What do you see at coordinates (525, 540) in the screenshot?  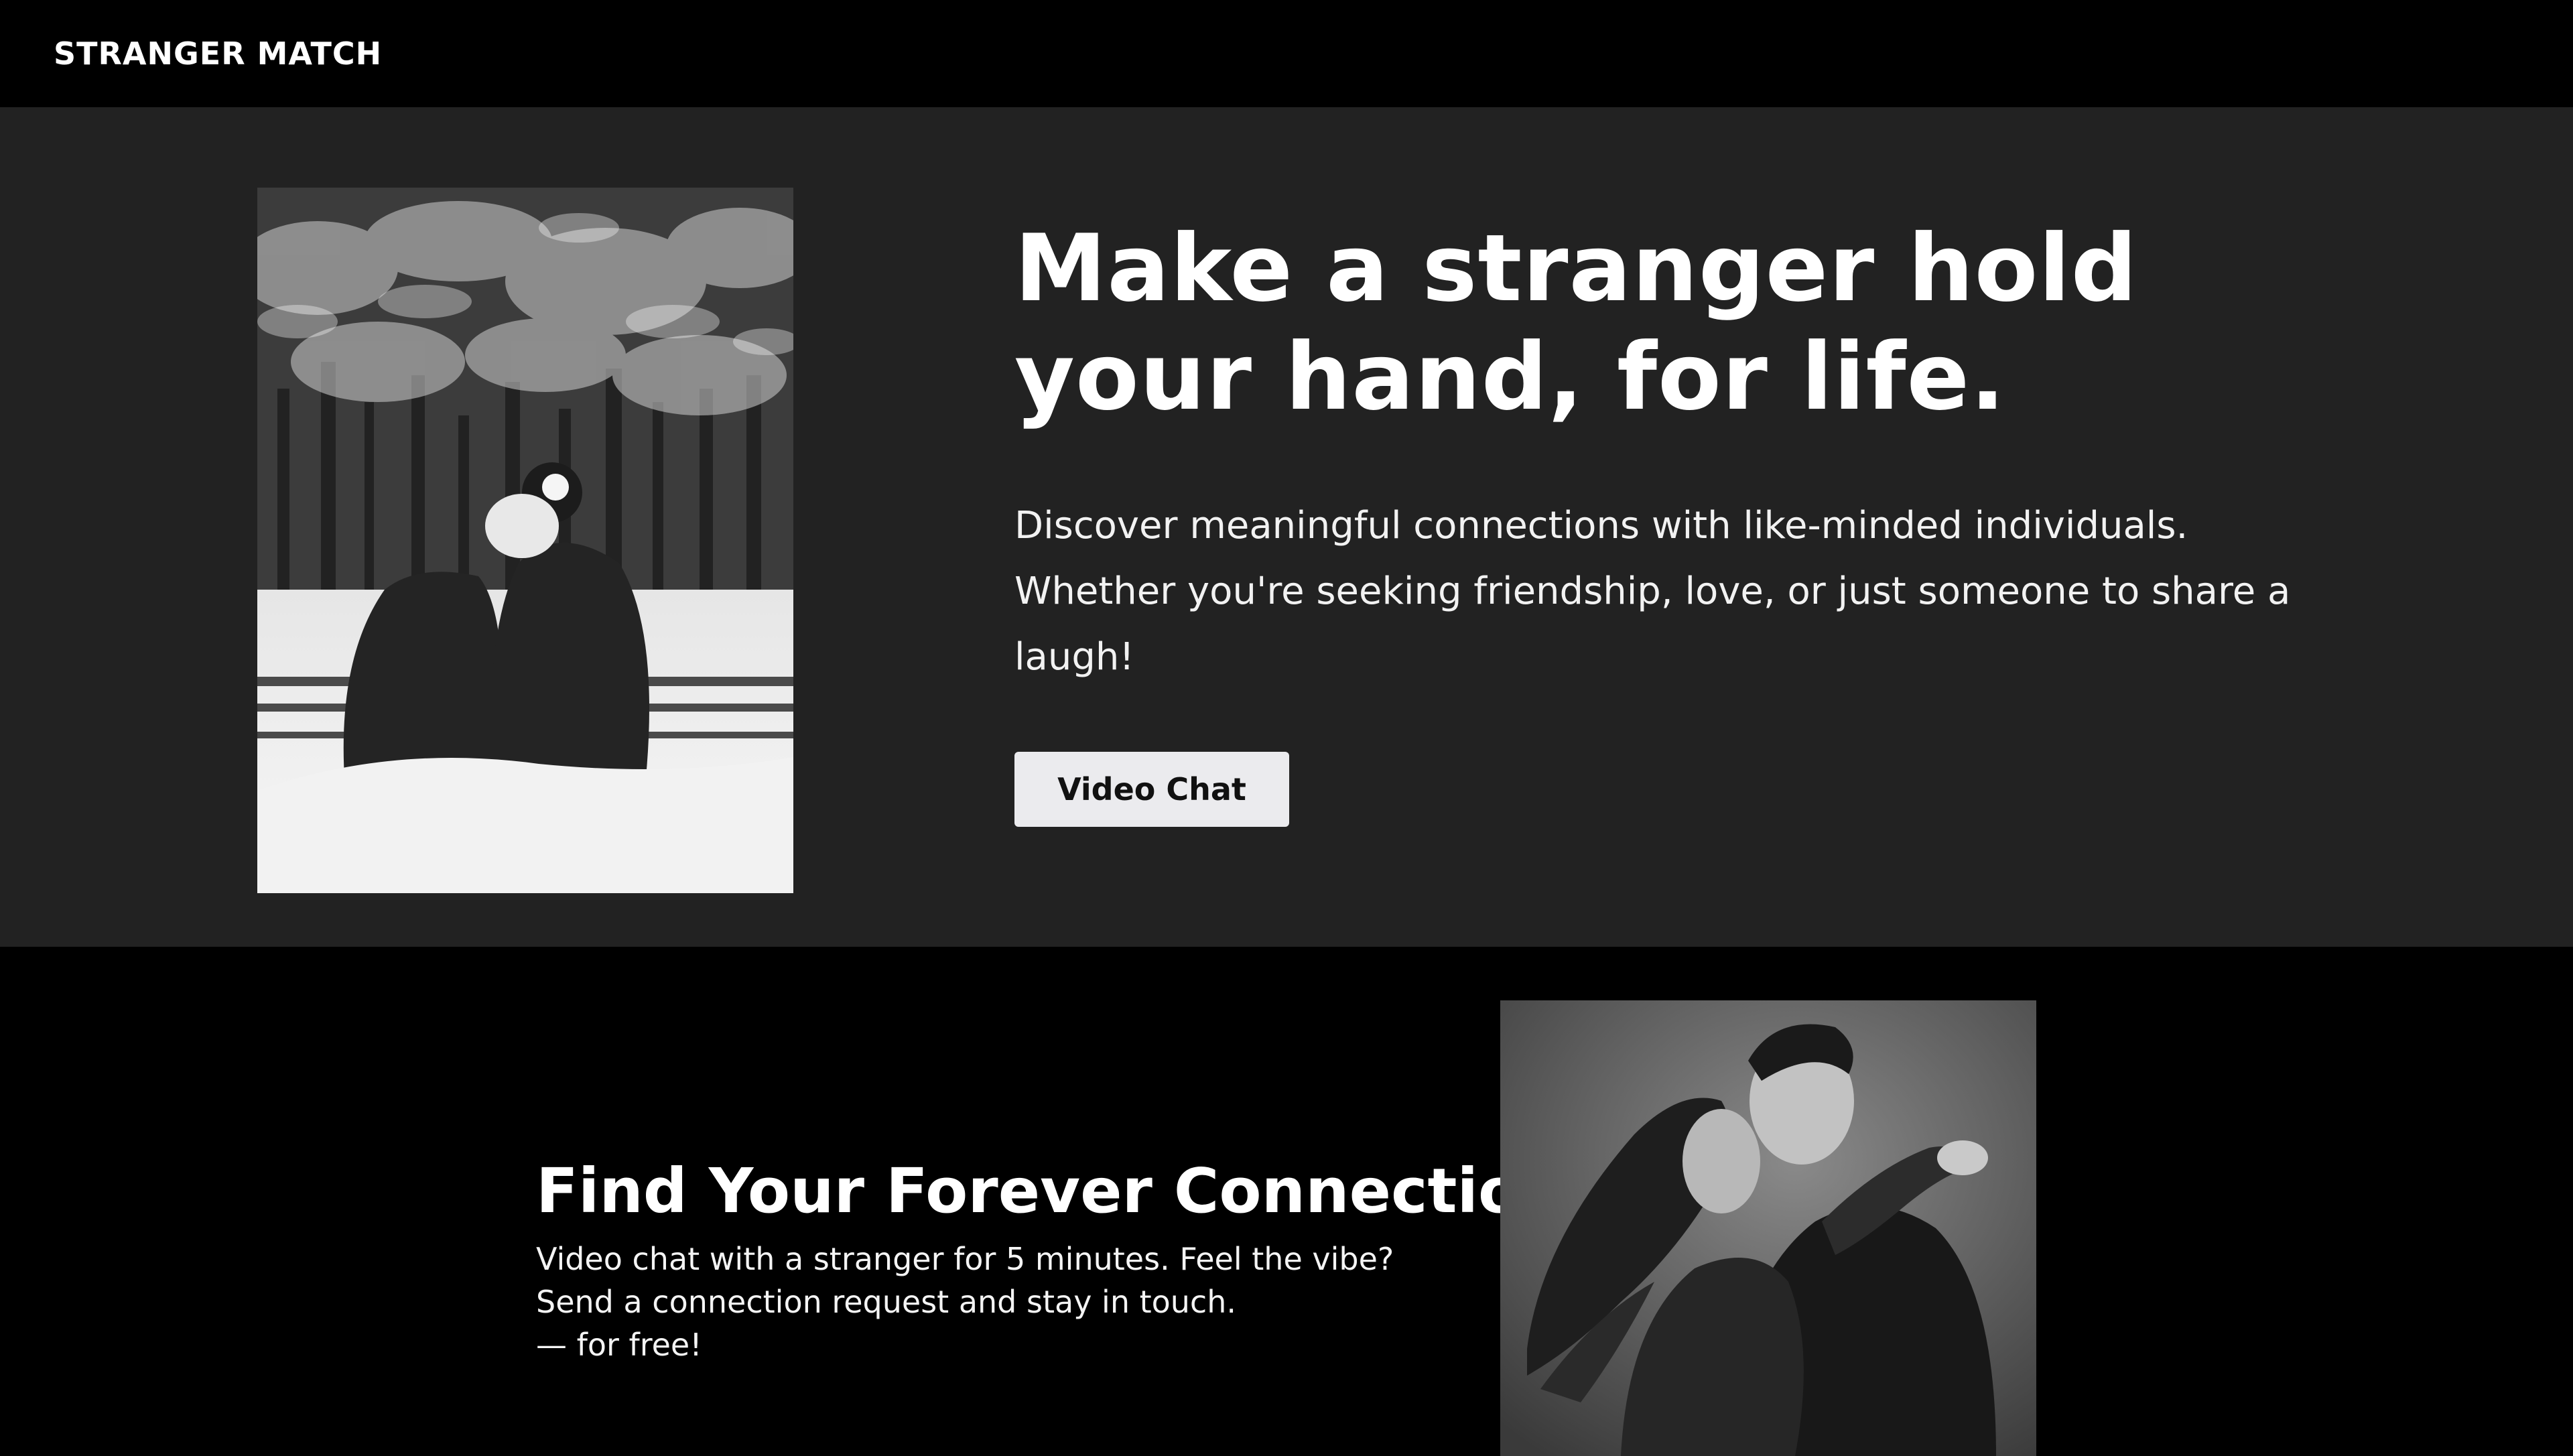 I see `hero-photo-couple-in-snow` at bounding box center [525, 540].